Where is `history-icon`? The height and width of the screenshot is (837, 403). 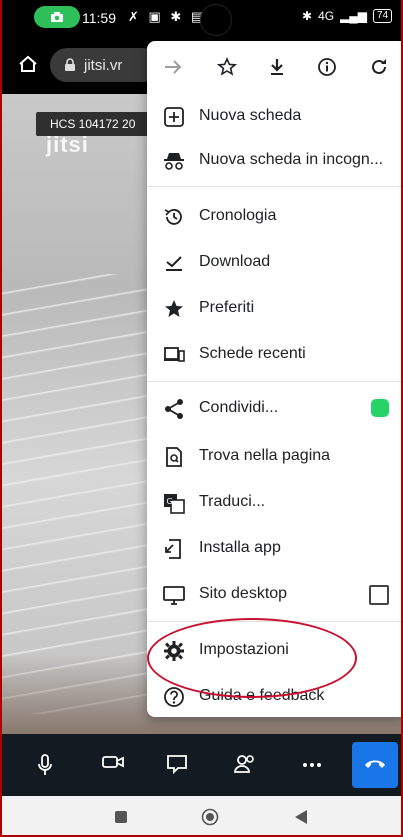 history-icon is located at coordinates (173, 217).